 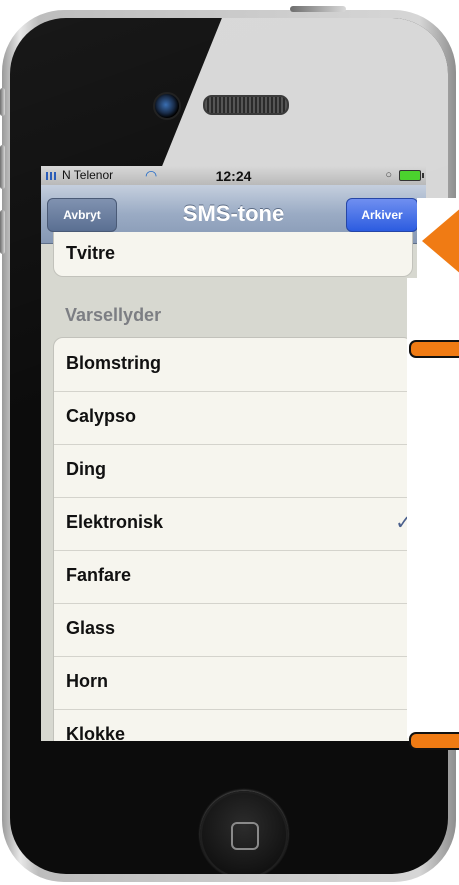 I want to click on tone-row-fanfare: Fanfare, so click(x=233, y=577).